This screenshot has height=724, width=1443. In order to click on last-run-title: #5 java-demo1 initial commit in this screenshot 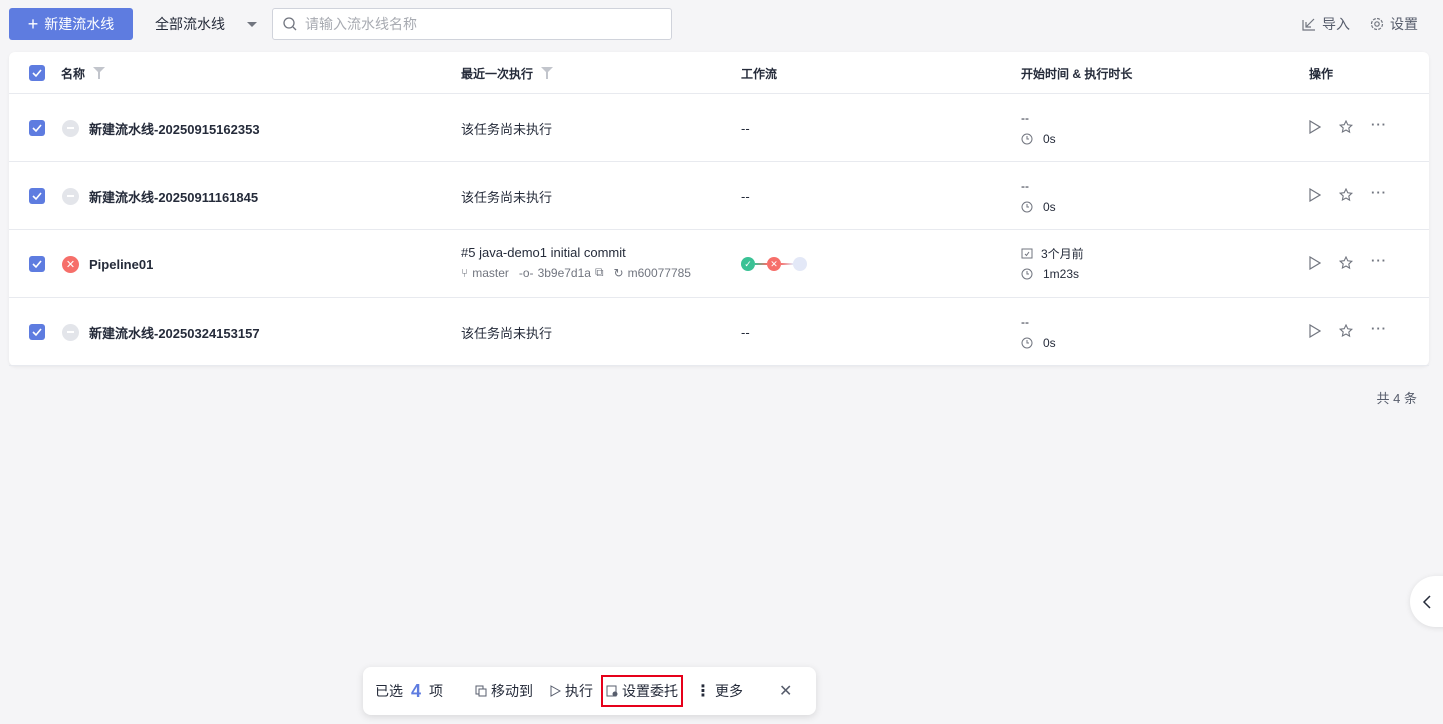, I will do `click(576, 252)`.